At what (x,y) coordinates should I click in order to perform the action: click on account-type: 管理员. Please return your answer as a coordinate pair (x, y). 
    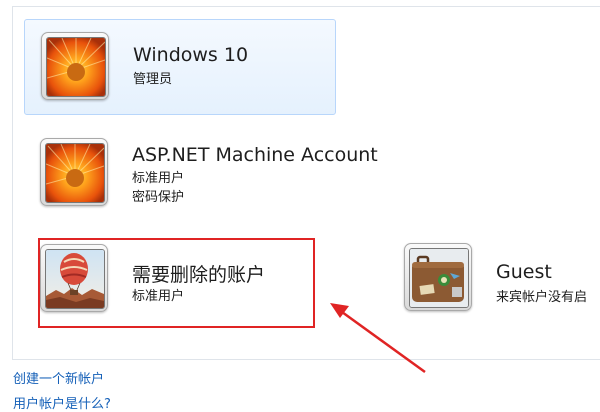
    Looking at the image, I should click on (153, 79).